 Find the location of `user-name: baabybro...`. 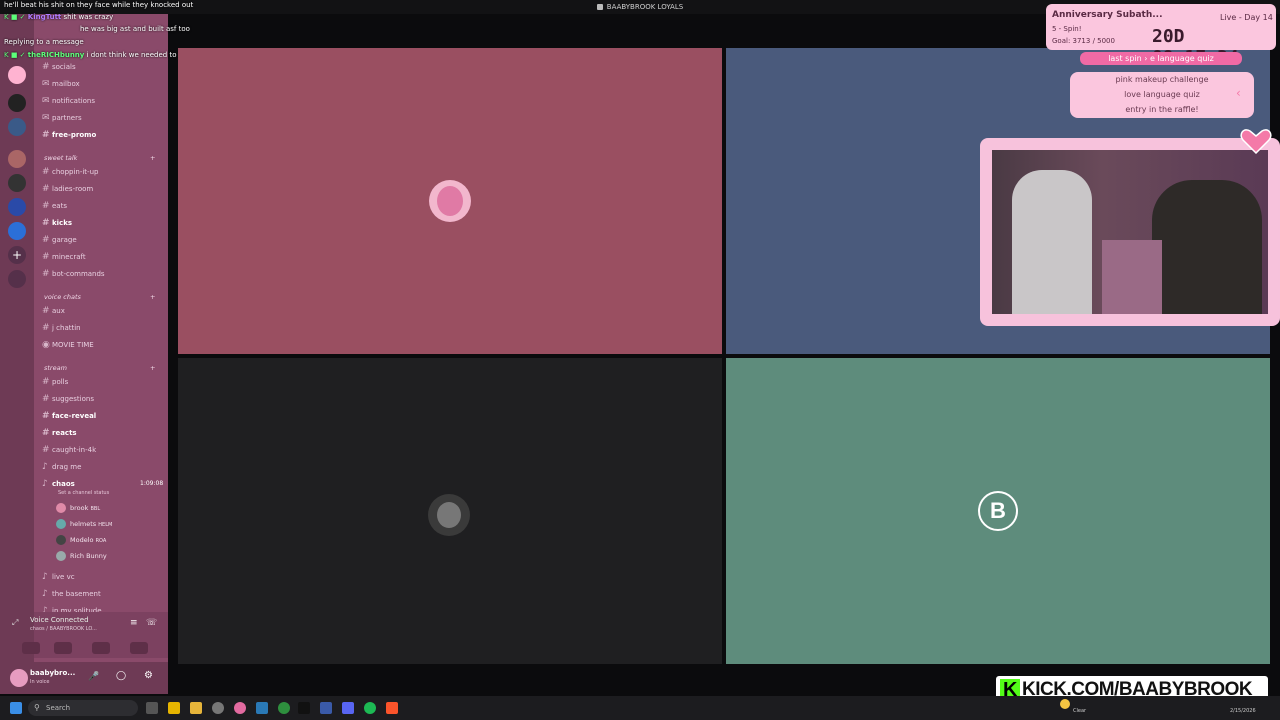

user-name: baabybro... is located at coordinates (53, 673).